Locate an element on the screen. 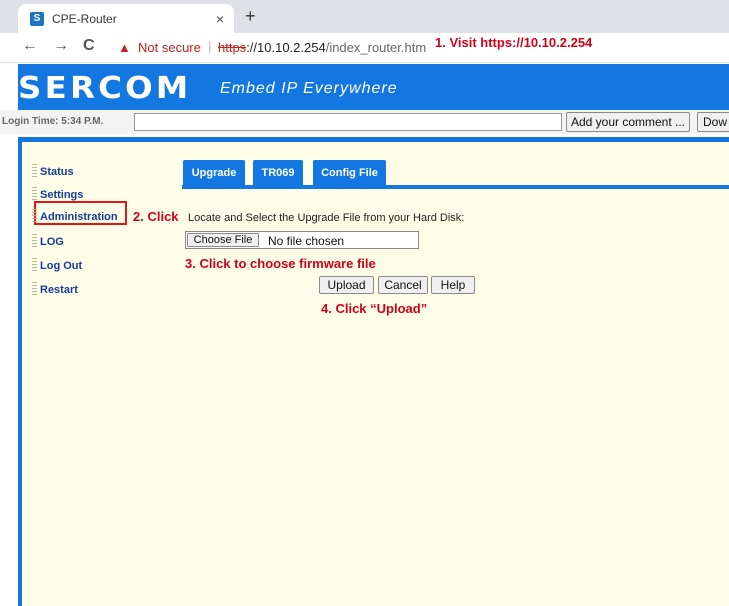  sidebar-item-label: Administration is located at coordinates (79, 217).